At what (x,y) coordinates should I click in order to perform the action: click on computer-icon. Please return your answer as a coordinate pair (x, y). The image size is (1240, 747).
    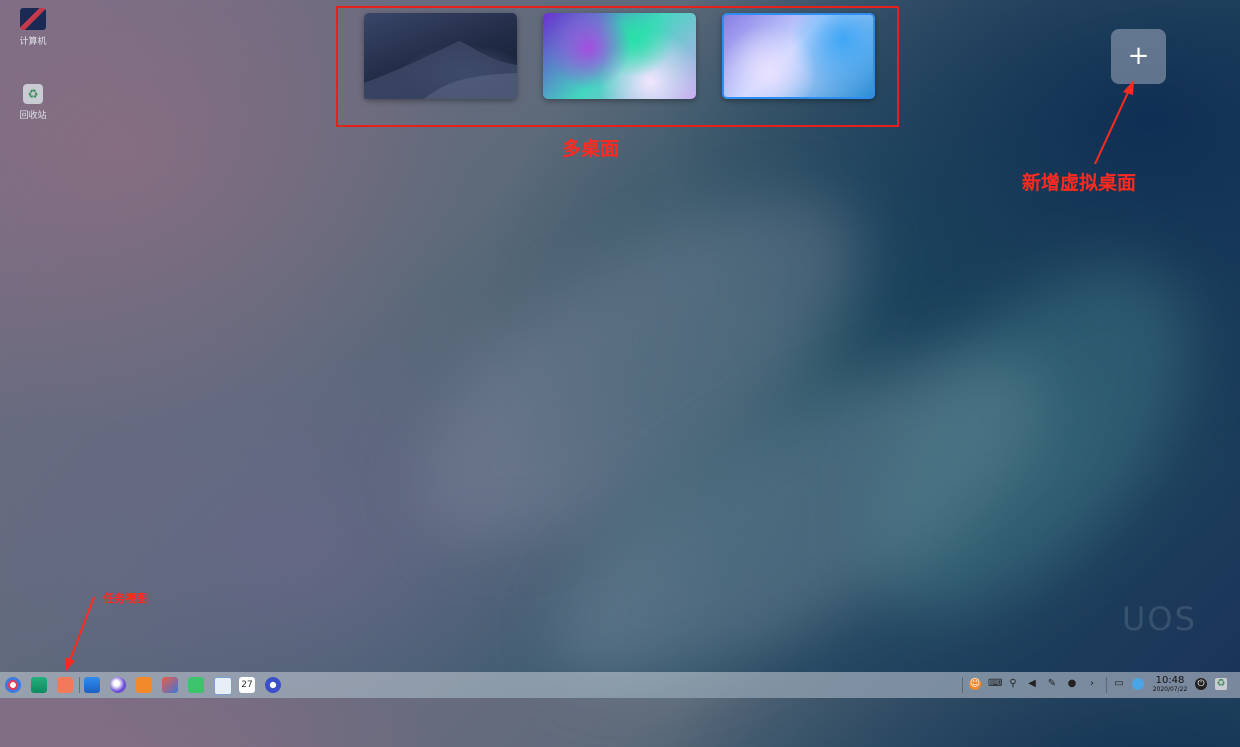
    Looking at the image, I should click on (33, 19).